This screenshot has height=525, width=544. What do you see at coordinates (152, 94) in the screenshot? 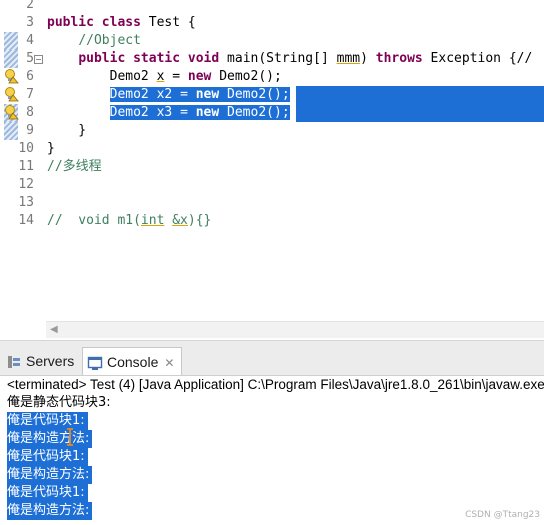
I see `code-token: Demo2 x2 =` at bounding box center [152, 94].